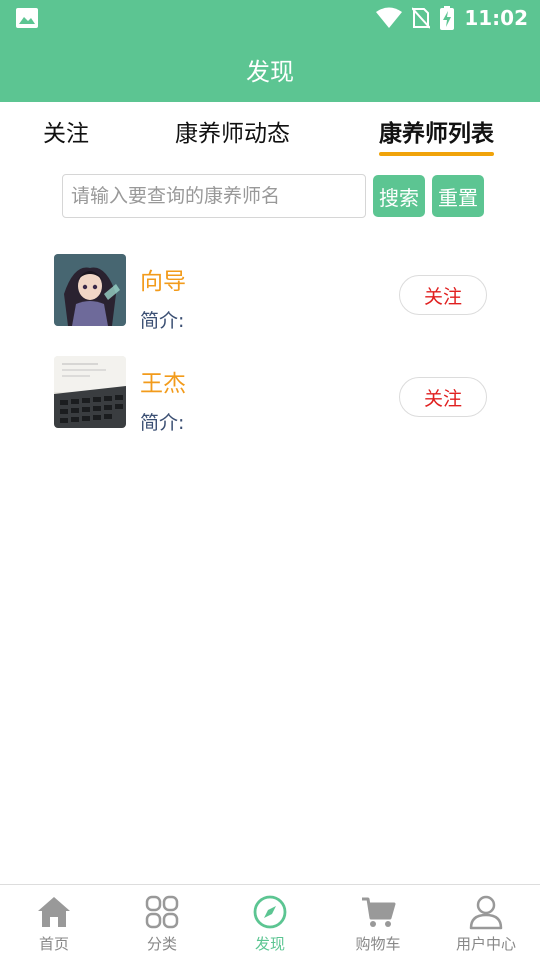 Image resolution: width=540 pixels, height=960 pixels. I want to click on compass-icon, so click(270, 912).